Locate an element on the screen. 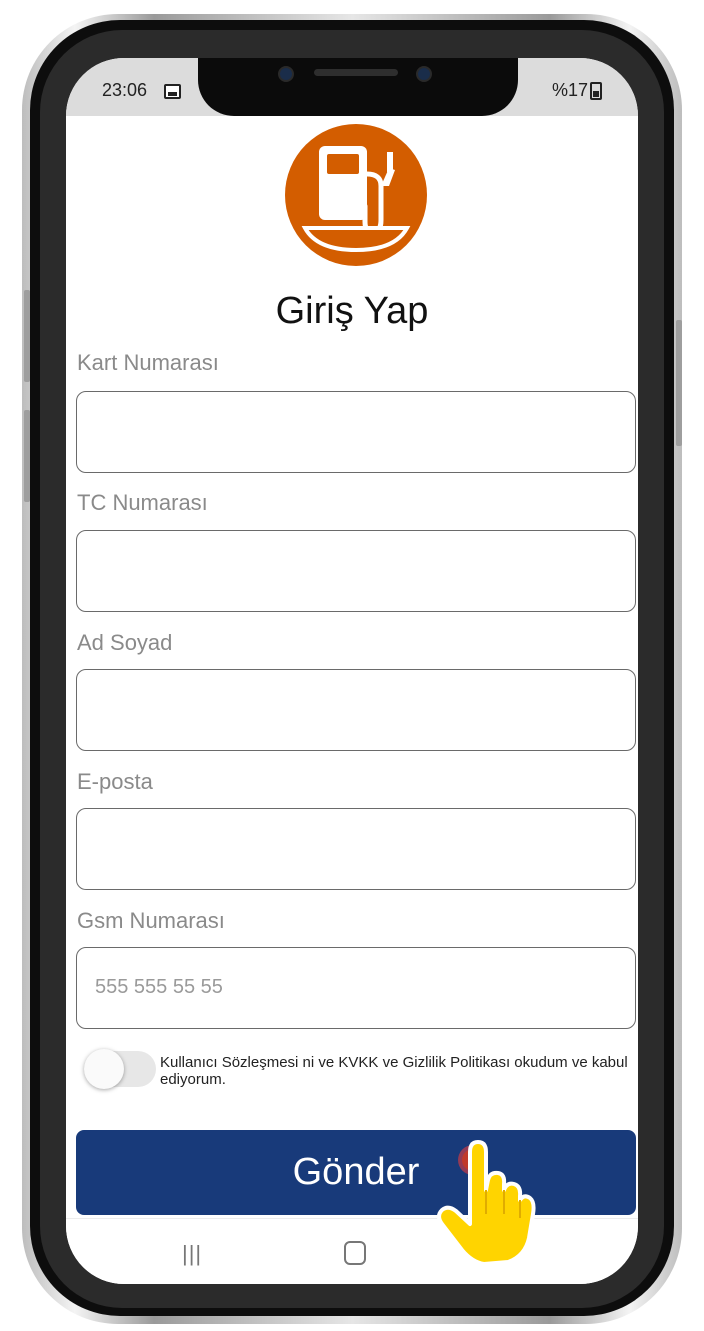 The image size is (704, 1331). front-camera-icon is located at coordinates (286, 74).